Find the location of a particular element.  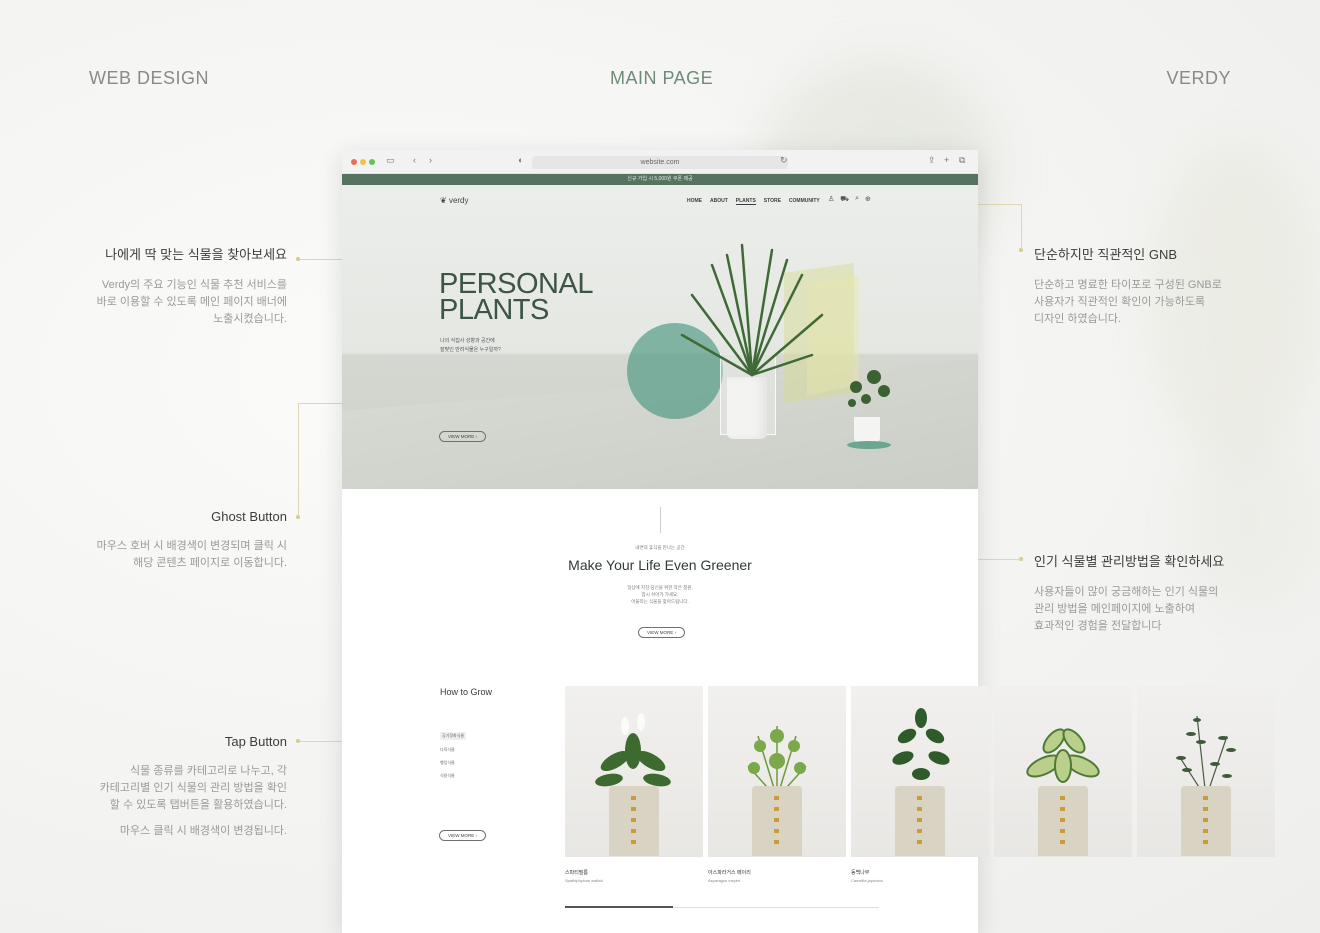

plant-card-caption: 스파티필름 Spathiphyllum wallisii is located at coordinates (584, 876).